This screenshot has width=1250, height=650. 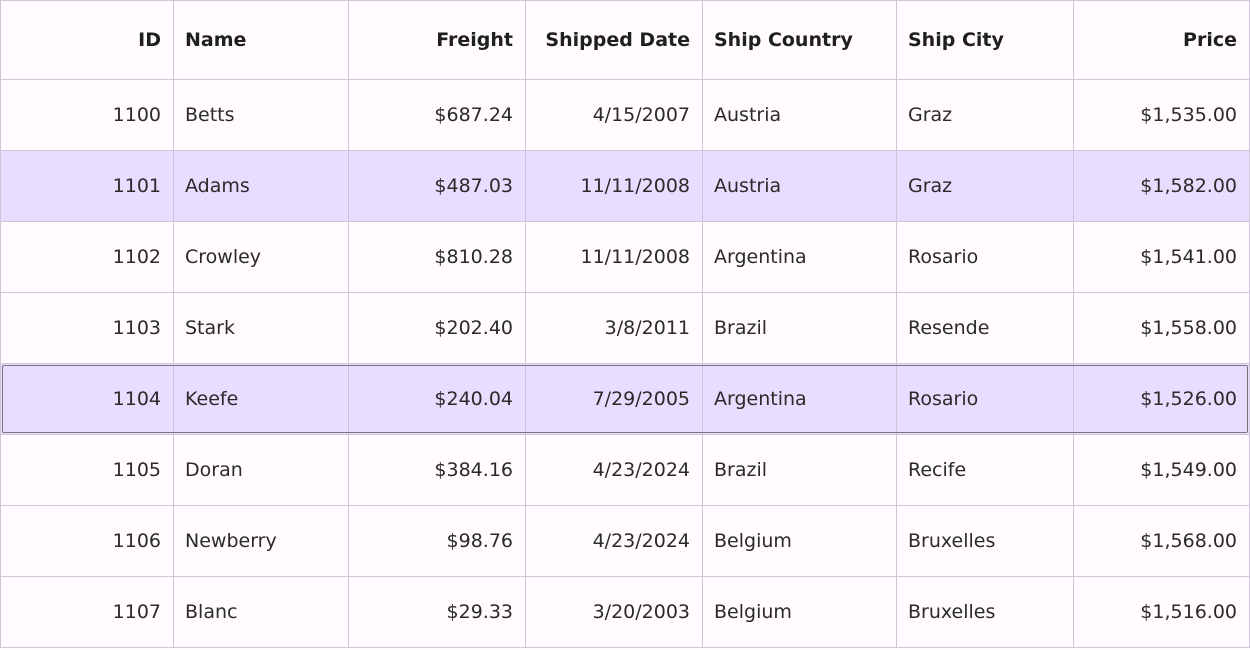 I want to click on column-header-shipped-date: Shipped Date, so click(x=614, y=40).